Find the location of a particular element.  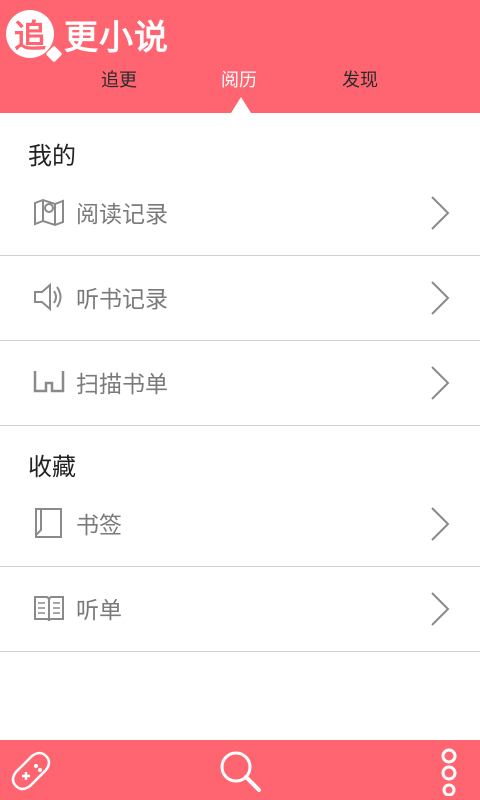

search-icon is located at coordinates (240, 771).